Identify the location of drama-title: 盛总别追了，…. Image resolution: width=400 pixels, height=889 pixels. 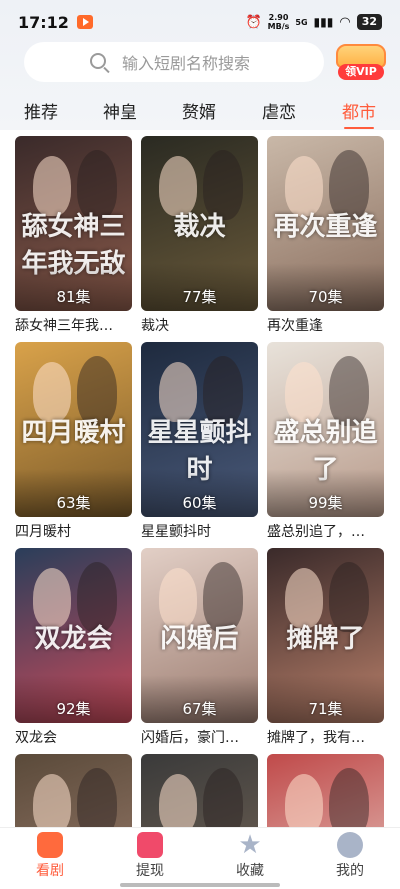
(316, 532).